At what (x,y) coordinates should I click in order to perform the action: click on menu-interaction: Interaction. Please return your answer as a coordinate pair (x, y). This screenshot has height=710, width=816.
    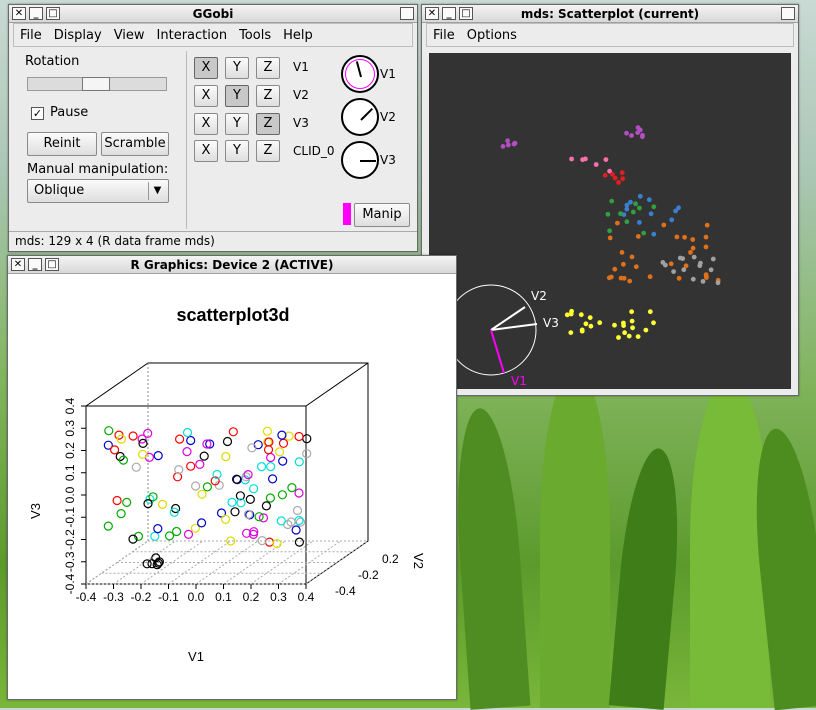
    Looking at the image, I should click on (192, 35).